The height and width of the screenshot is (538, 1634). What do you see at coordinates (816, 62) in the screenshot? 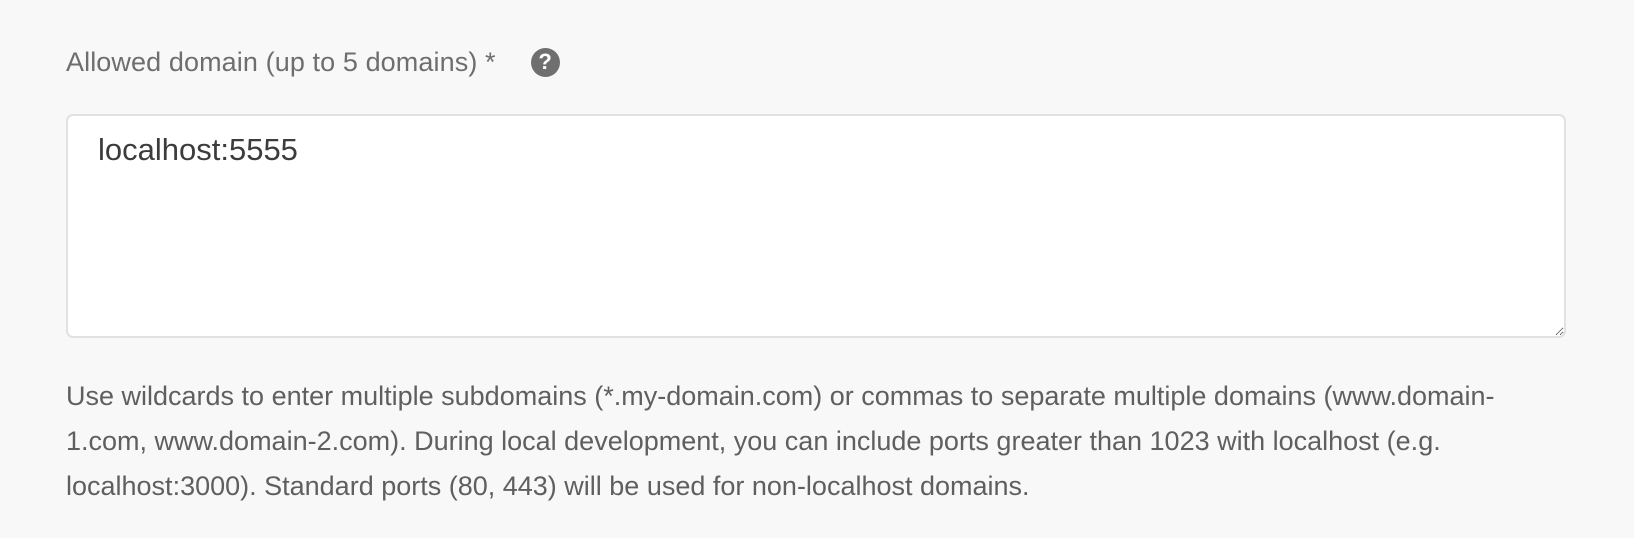
I see `allowed-domain-label-row: Allowed domain (up to 5 domains) * ?` at bounding box center [816, 62].